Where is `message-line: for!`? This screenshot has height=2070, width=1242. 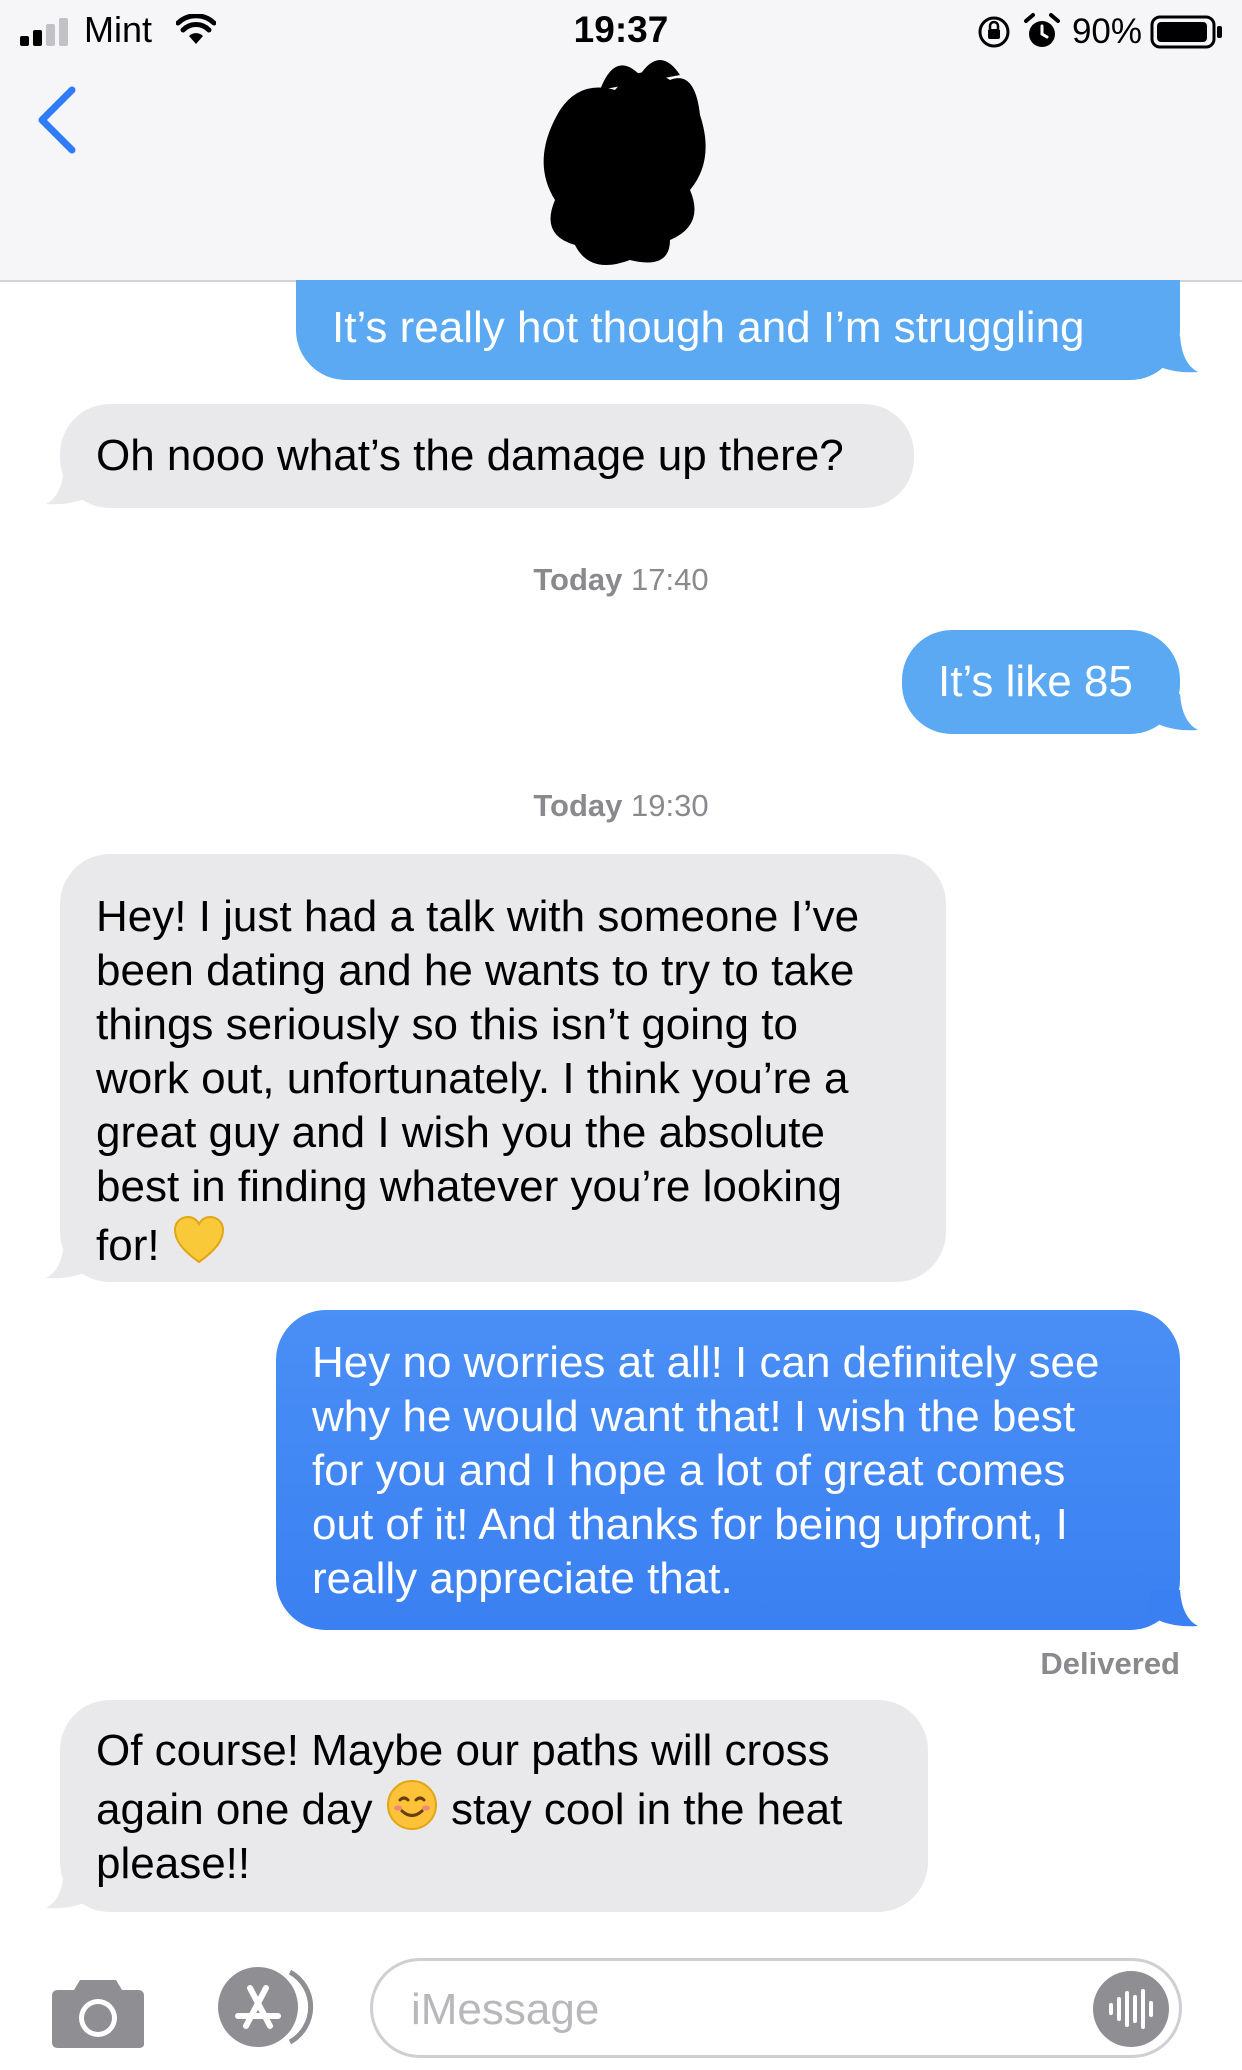 message-line: for! is located at coordinates (503, 1243).